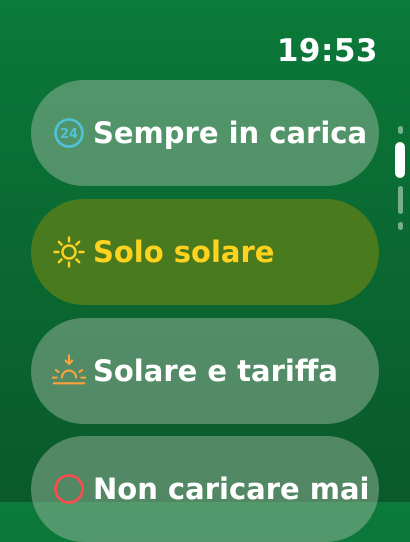  What do you see at coordinates (69, 371) in the screenshot?
I see `sunset-icon` at bounding box center [69, 371].